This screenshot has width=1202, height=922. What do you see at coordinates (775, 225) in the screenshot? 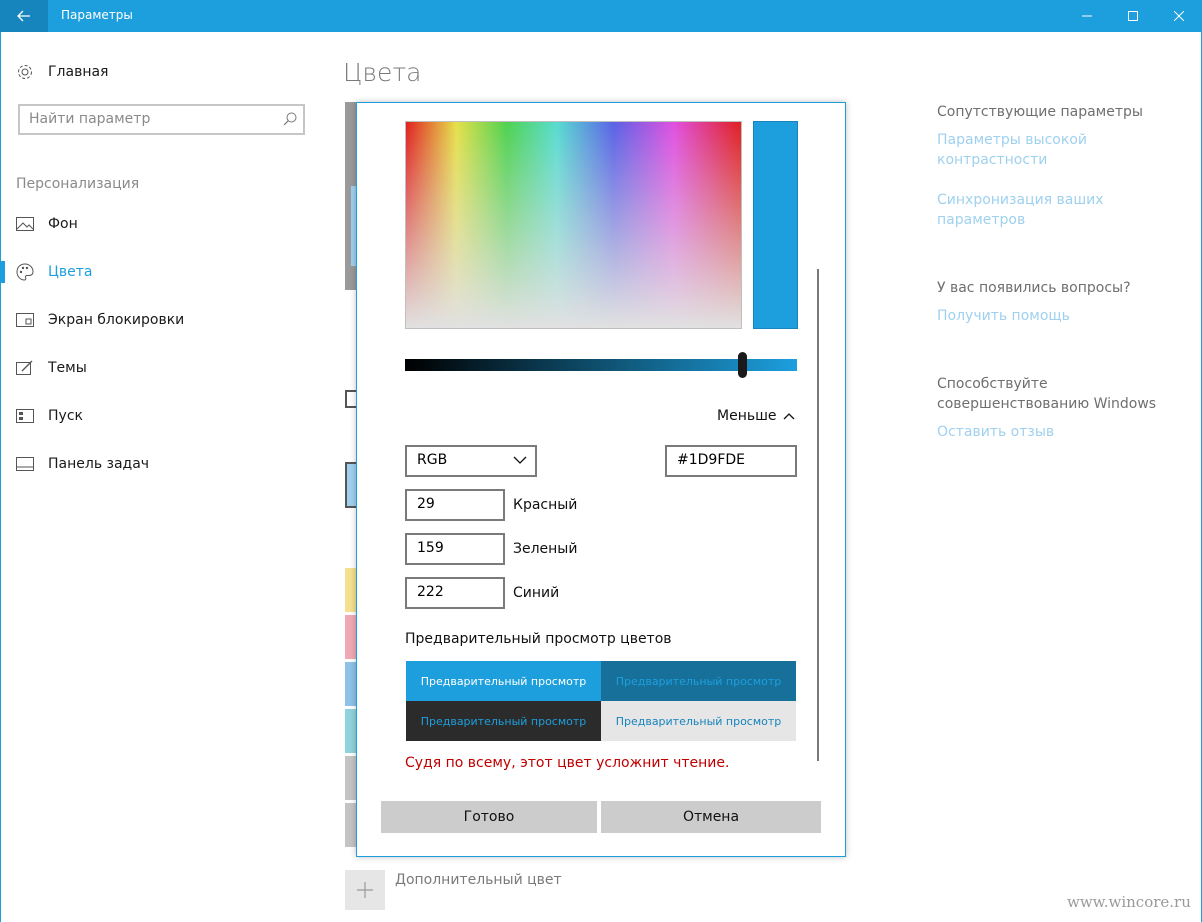
I see `selected-color-swatch` at bounding box center [775, 225].